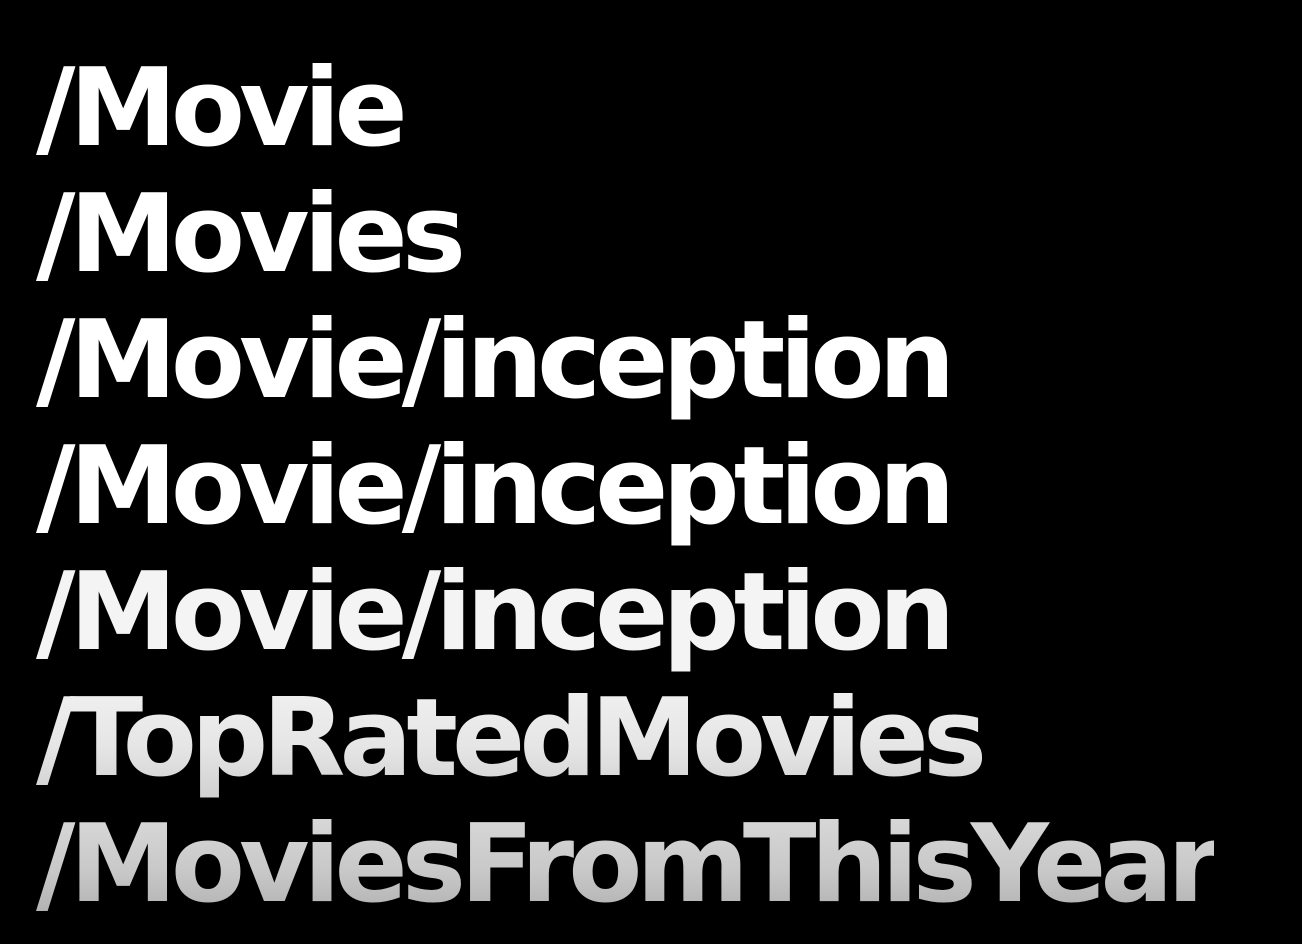 Image resolution: width=1302 pixels, height=944 pixels. Describe the element at coordinates (222, 108) in the screenshot. I see `route-movie: /Movie` at that location.